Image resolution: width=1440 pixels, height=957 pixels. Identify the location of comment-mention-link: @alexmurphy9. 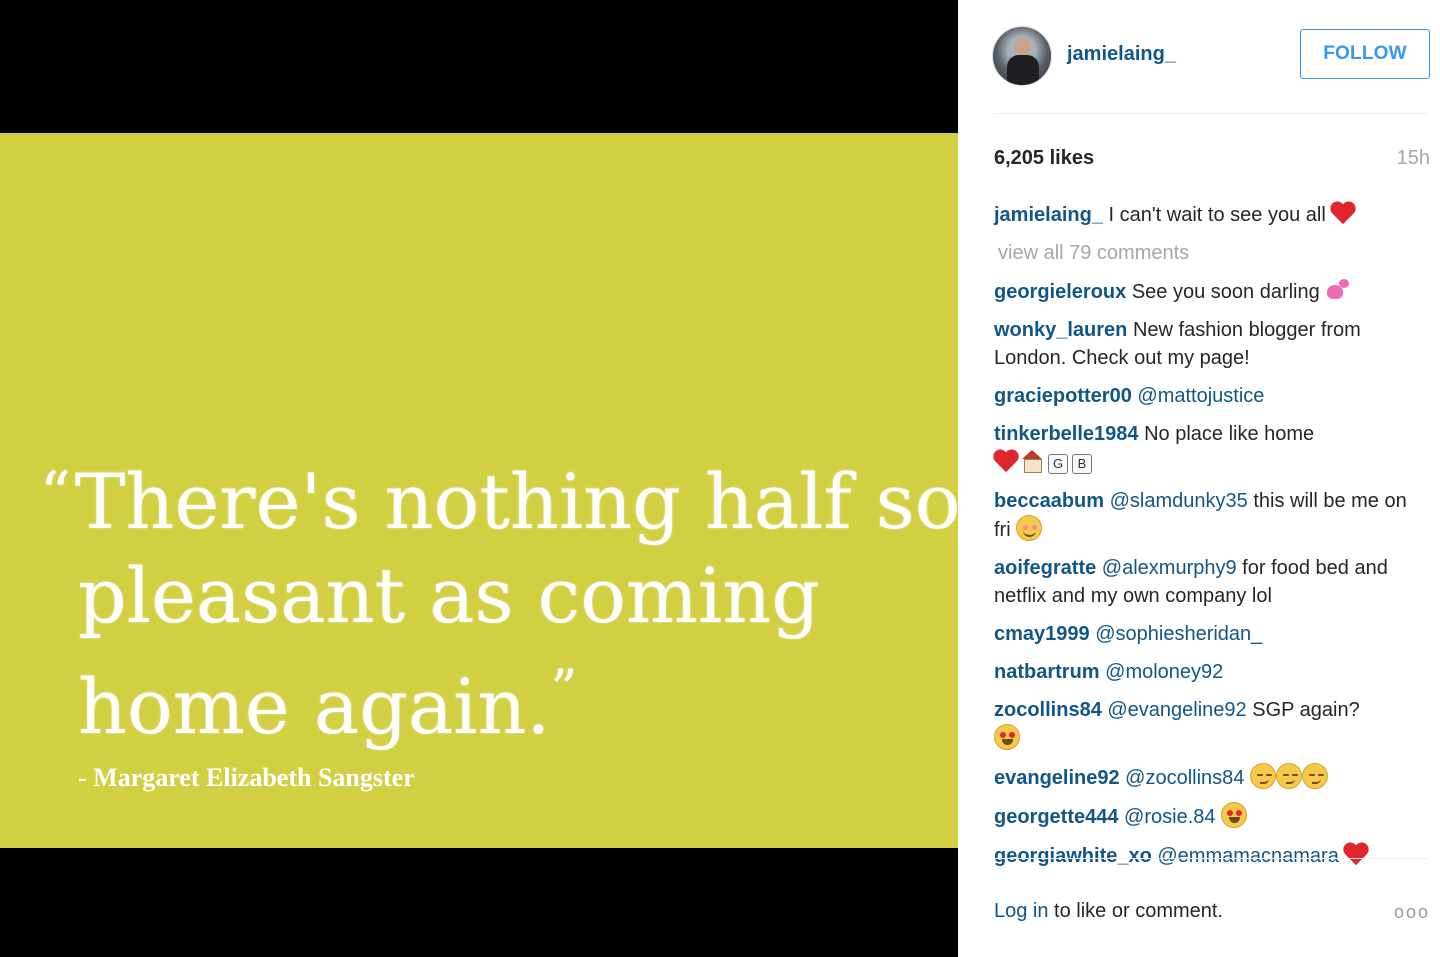
(1166, 568).